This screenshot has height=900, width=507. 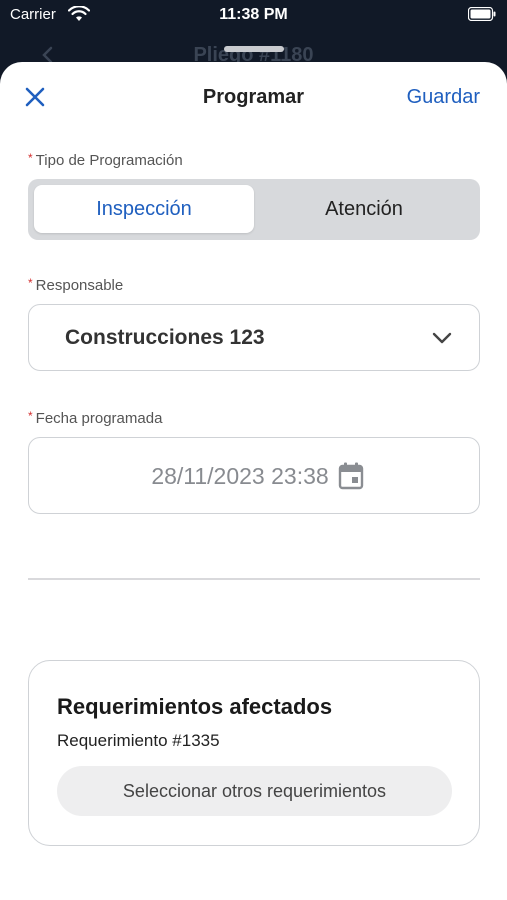 I want to click on tipo-programacion-label-text: Tipo de Programación, so click(x=109, y=160).